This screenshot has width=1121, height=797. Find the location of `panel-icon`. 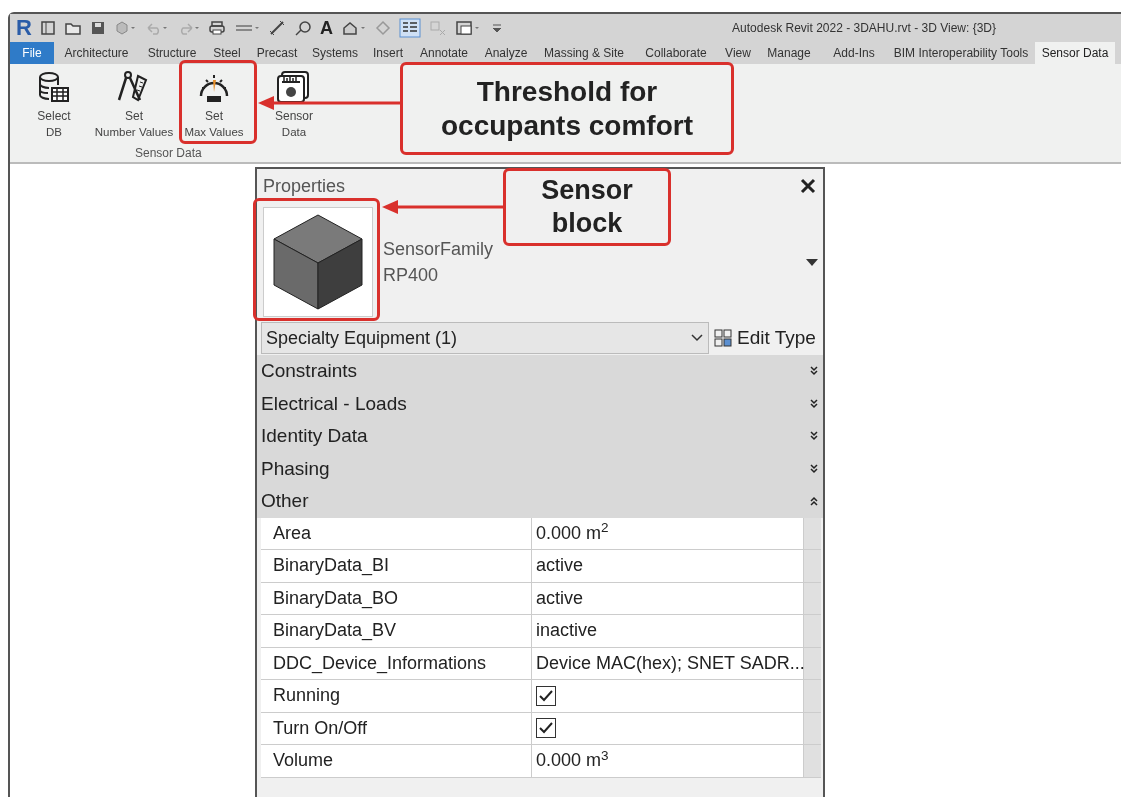

panel-icon is located at coordinates (47, 28).